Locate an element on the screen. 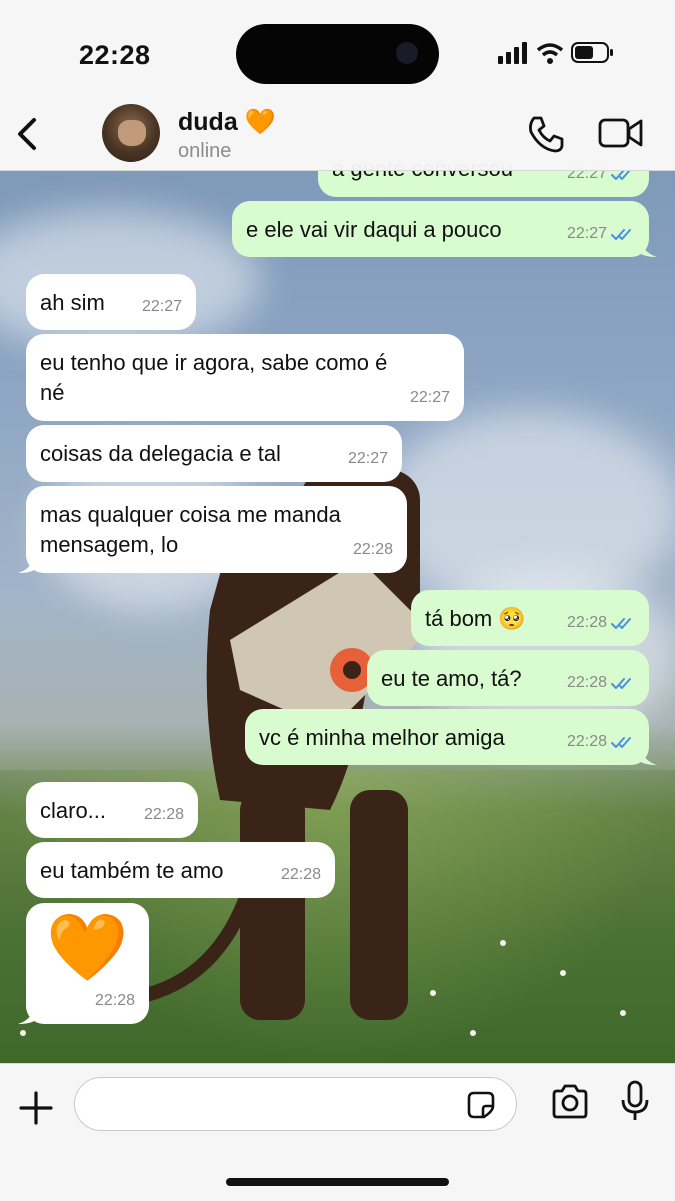 This screenshot has width=675, height=1201. incoming-message: claro... 22:28 is located at coordinates (112, 810).